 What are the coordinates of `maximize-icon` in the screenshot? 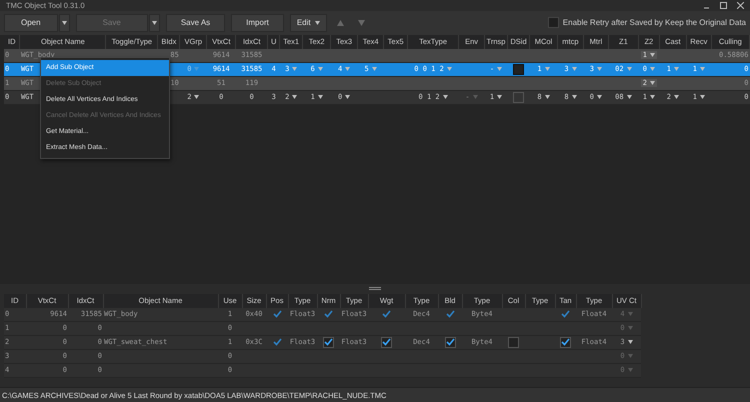 It's located at (723, 5).